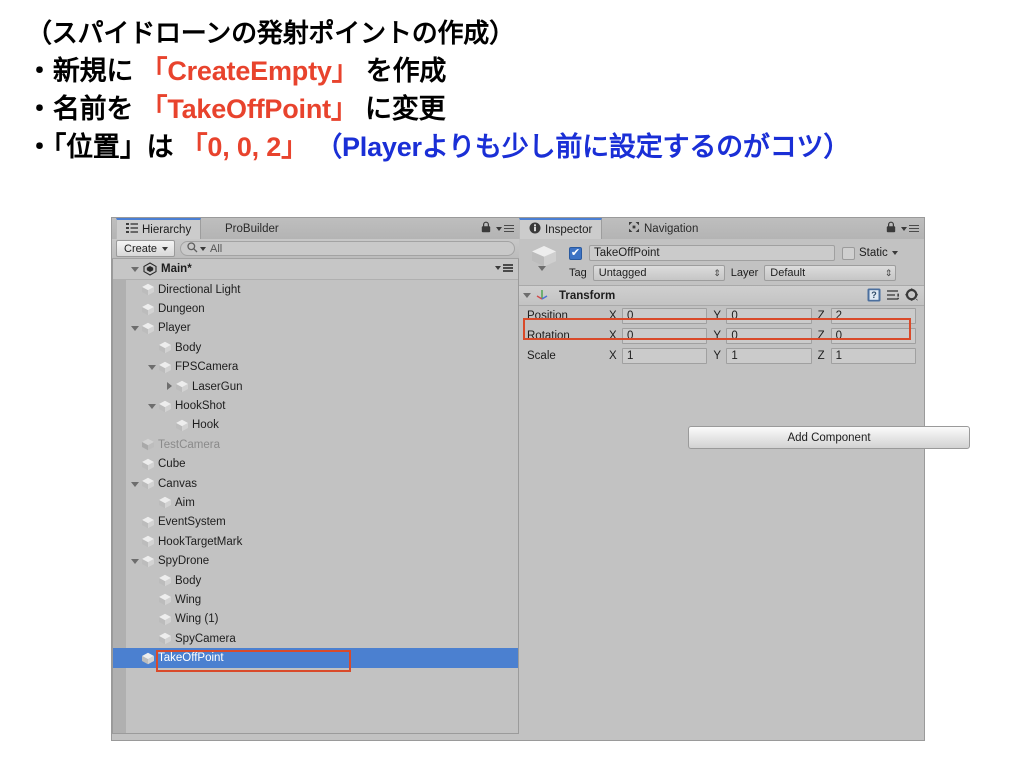 The image size is (1024, 768). Describe the element at coordinates (205, 638) in the screenshot. I see `hierarchy-item-label: SpyCamera` at that location.